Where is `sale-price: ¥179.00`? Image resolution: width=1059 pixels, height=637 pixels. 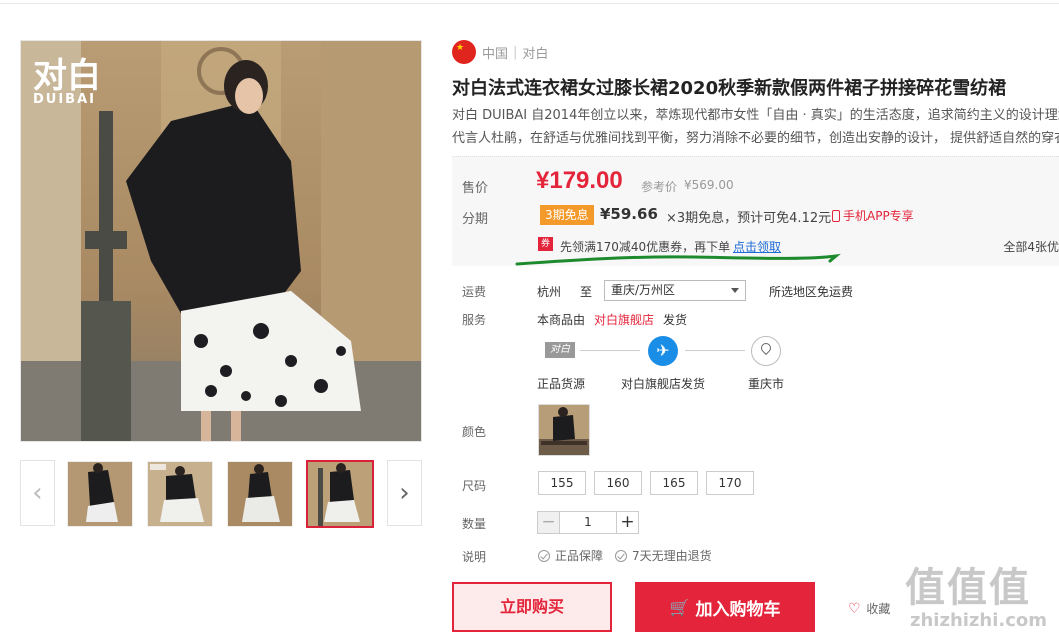
sale-price: ¥179.00 is located at coordinates (579, 180).